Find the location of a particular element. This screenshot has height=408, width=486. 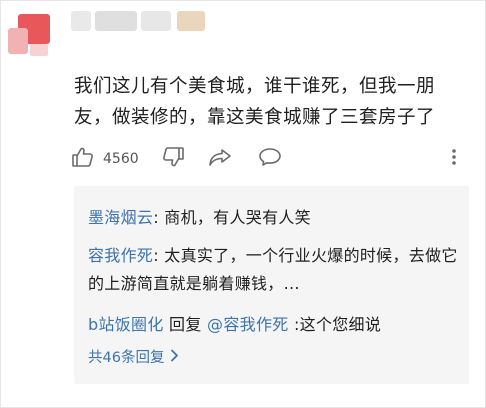

reply-item: 墨海烟云: 商机，有人哭有人笑 is located at coordinates (273, 218).